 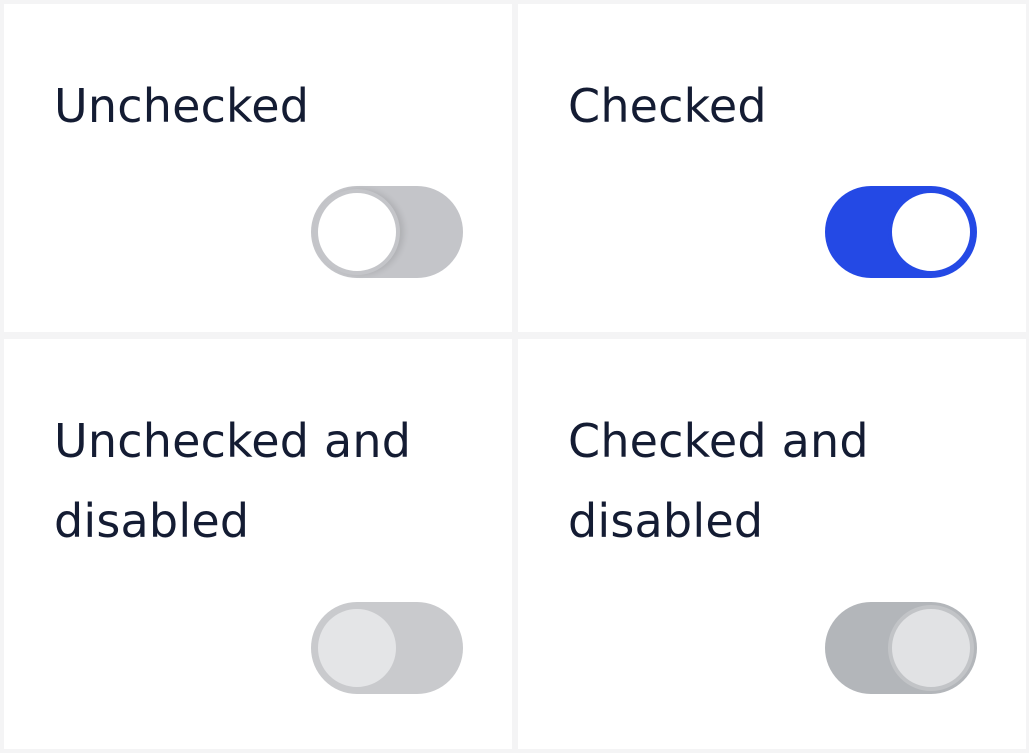 I want to click on toggle-unchecked, so click(x=387, y=232).